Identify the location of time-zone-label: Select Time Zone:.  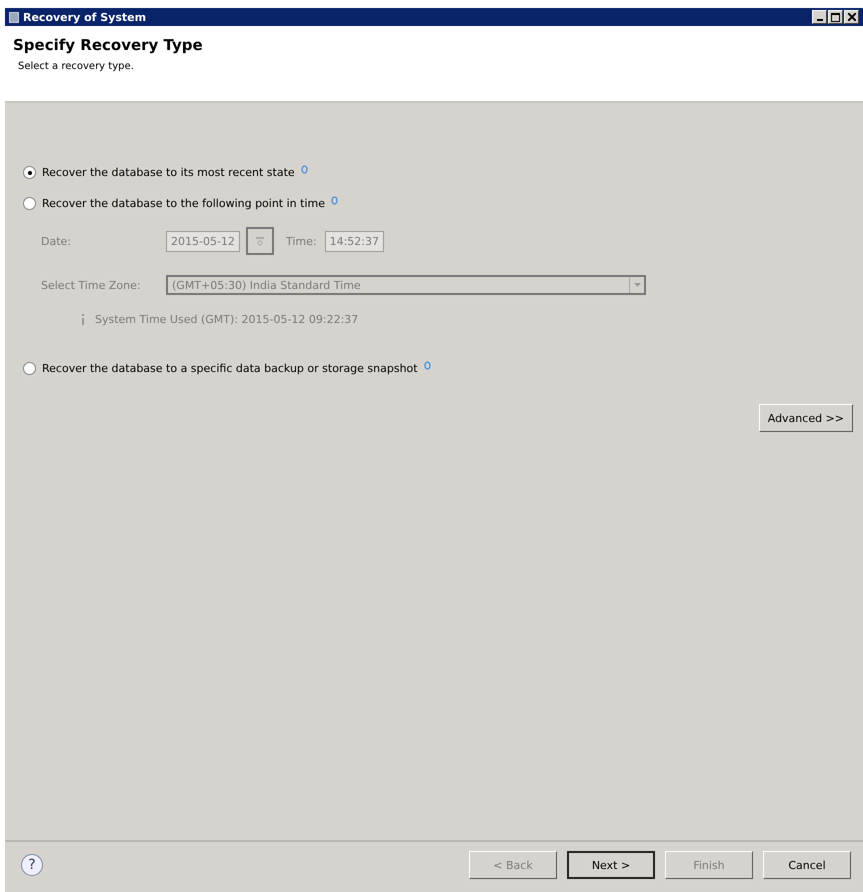
(91, 285).